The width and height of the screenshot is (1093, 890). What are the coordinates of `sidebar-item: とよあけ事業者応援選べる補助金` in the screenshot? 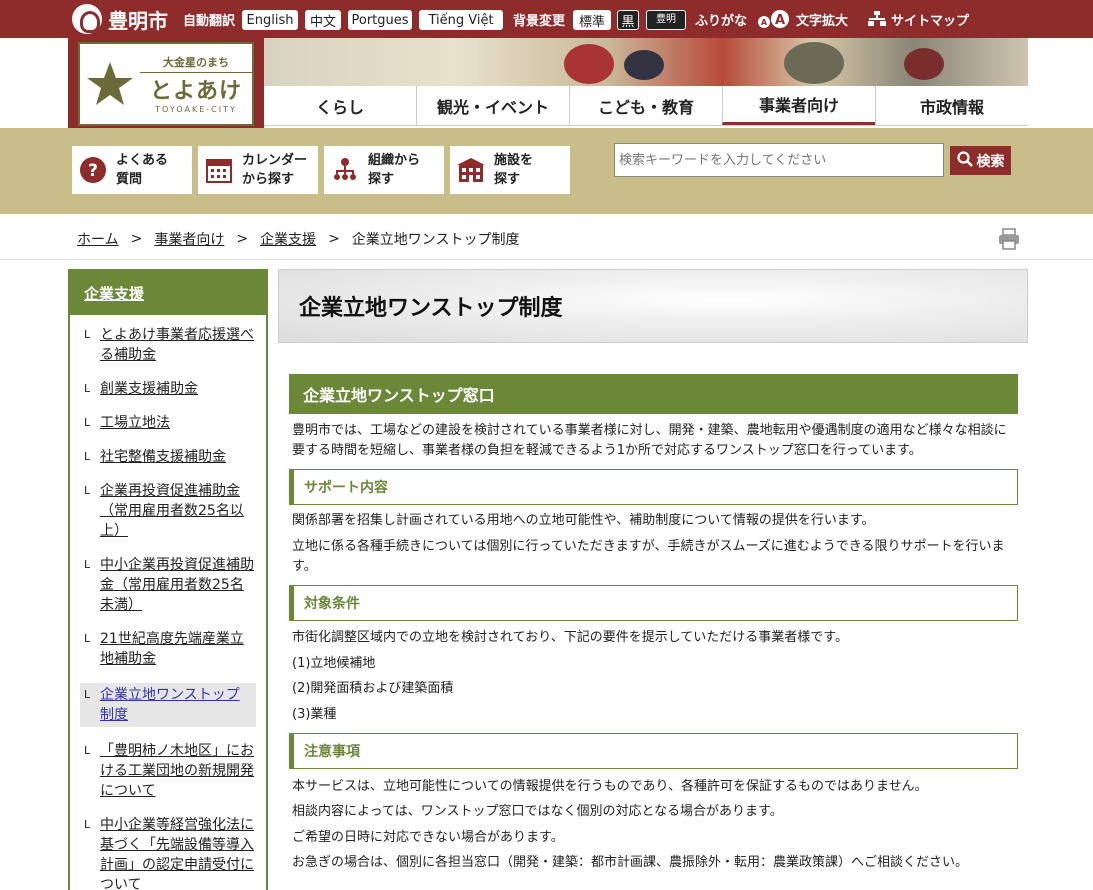 It's located at (168, 345).